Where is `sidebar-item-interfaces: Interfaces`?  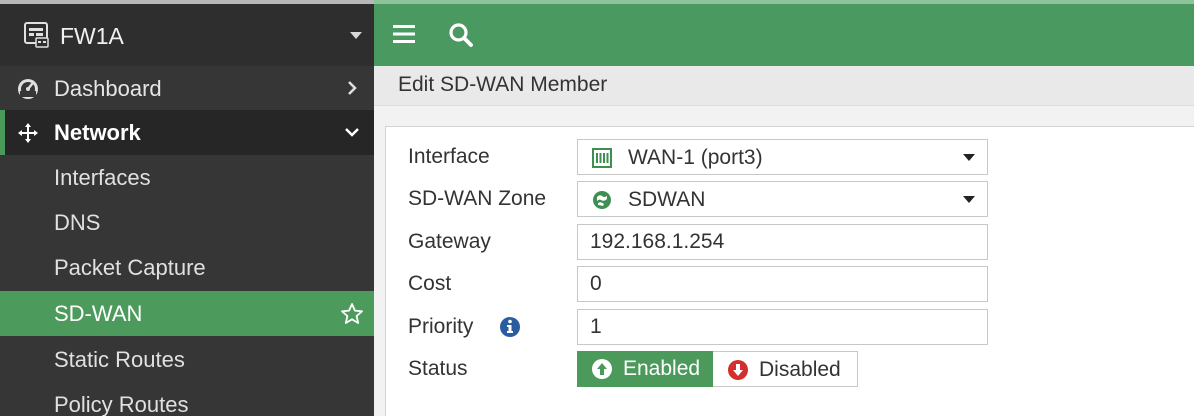
sidebar-item-interfaces: Interfaces is located at coordinates (187, 177).